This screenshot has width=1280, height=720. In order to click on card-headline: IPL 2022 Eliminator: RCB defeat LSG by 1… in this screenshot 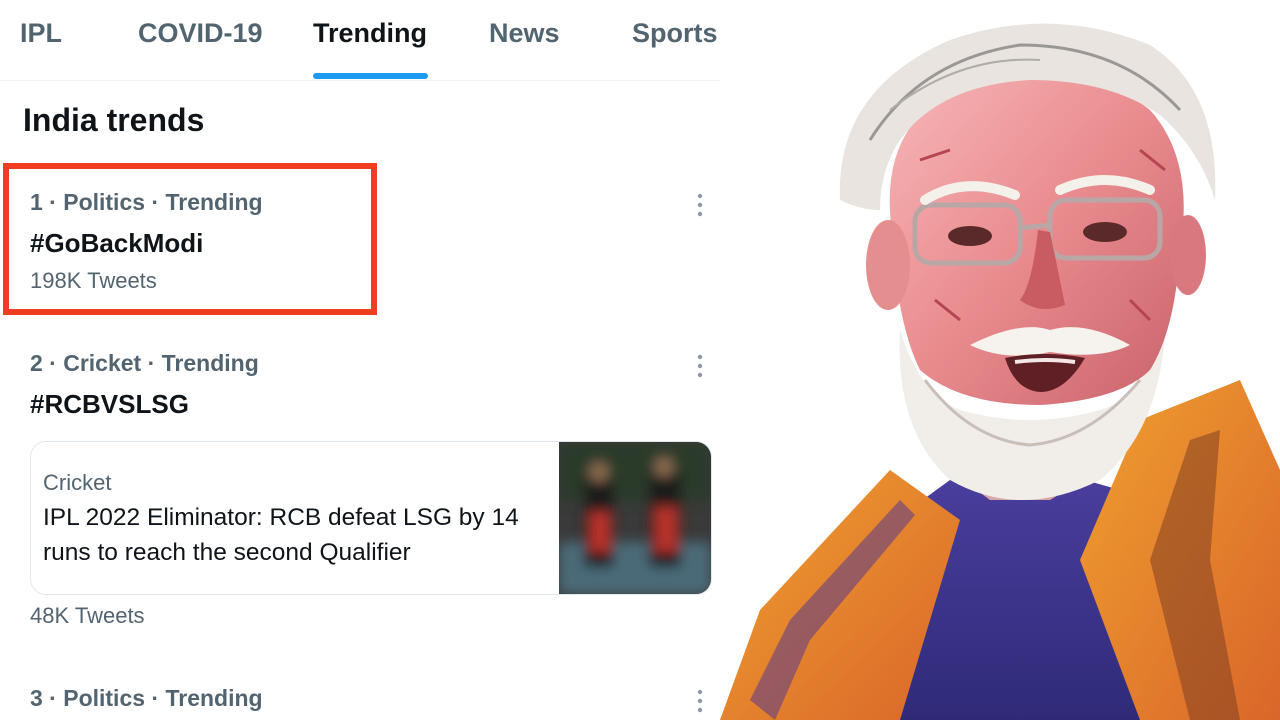, I will do `click(281, 535)`.